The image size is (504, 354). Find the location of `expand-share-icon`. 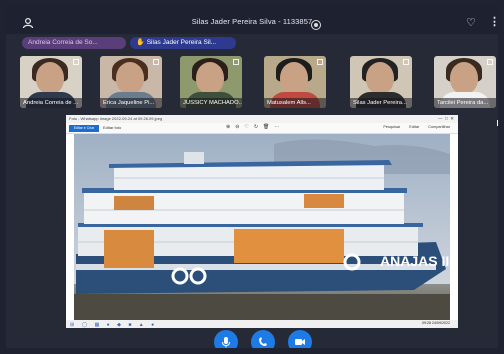

expand-share-icon is located at coordinates (500, 123).